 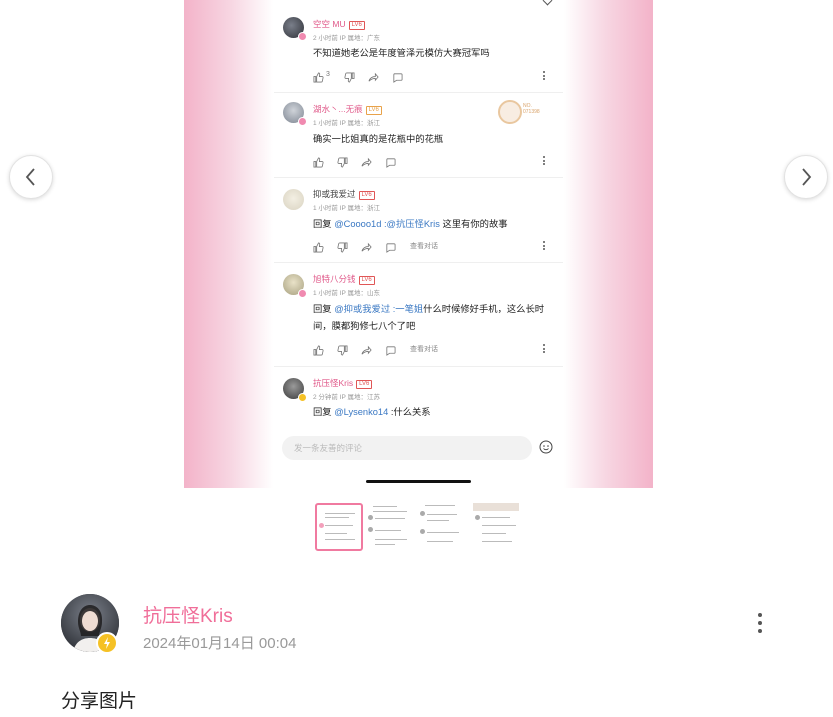 I want to click on comment-username: 空空 MU LV6, so click(x=339, y=24).